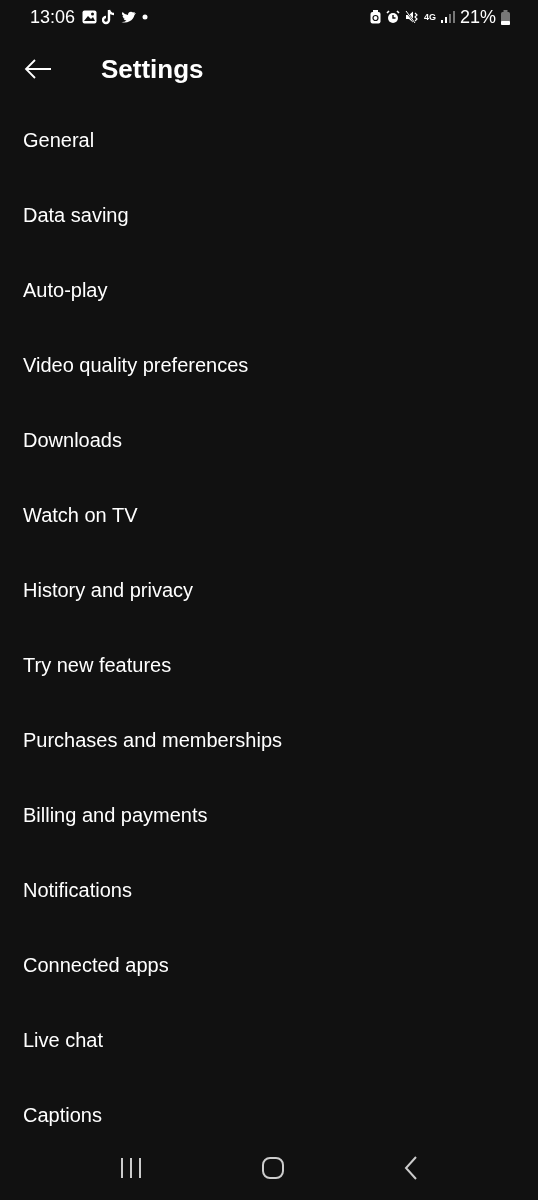 The height and width of the screenshot is (1200, 538). I want to click on settings-item: Watch on TV, so click(269, 515).